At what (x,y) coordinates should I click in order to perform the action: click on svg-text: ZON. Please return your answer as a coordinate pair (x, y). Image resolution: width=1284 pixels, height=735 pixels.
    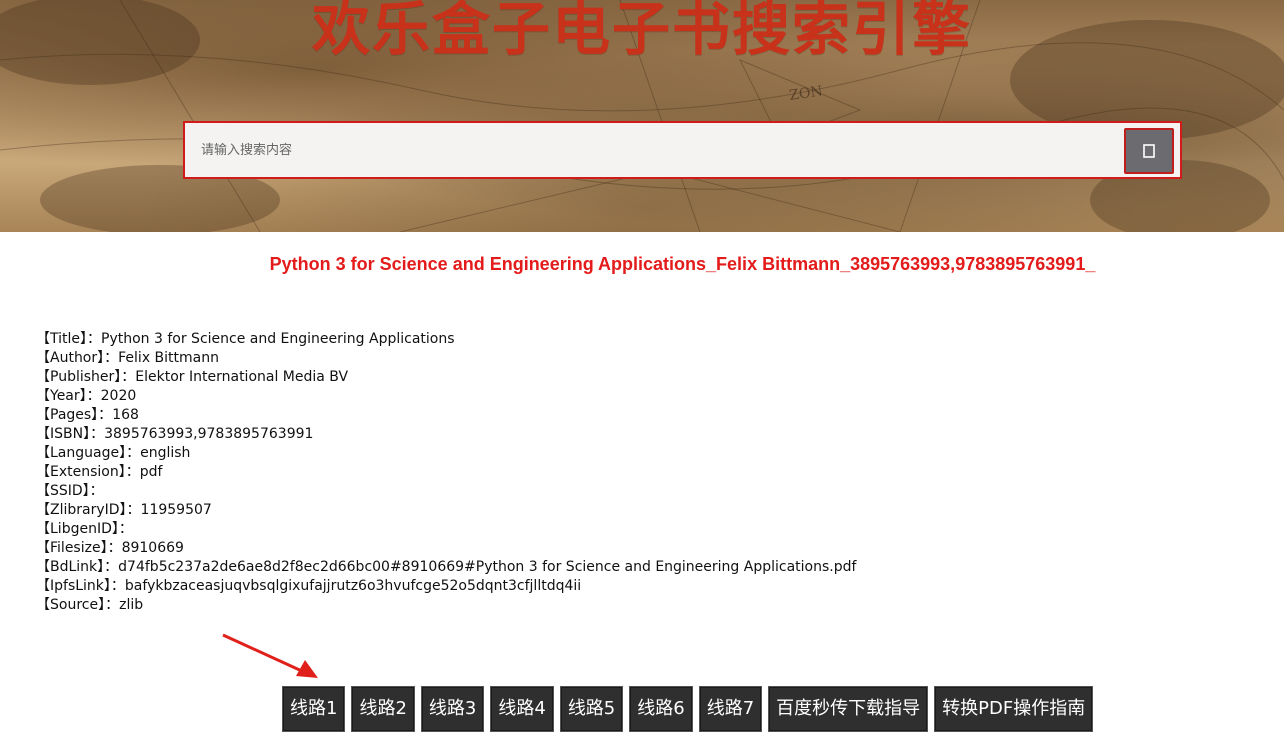
    Looking at the image, I should click on (805, 93).